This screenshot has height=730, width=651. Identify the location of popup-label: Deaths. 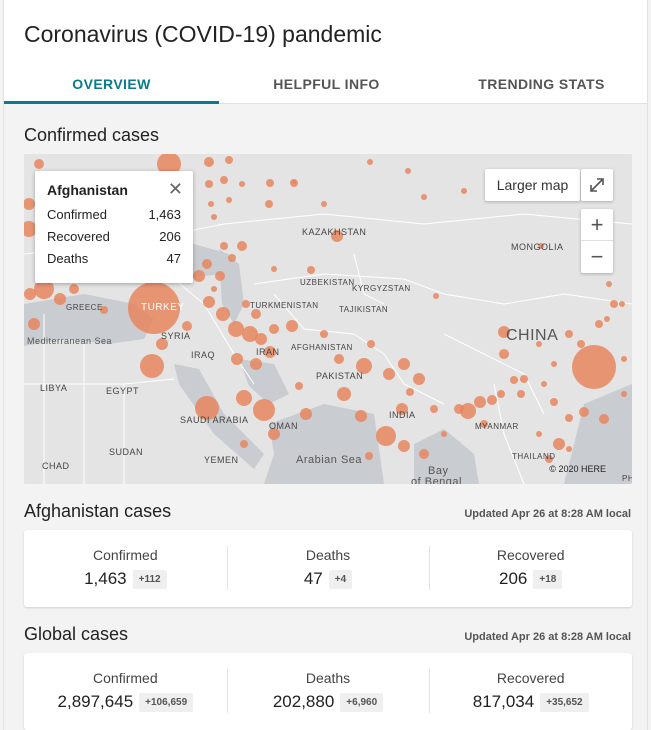
(68, 258).